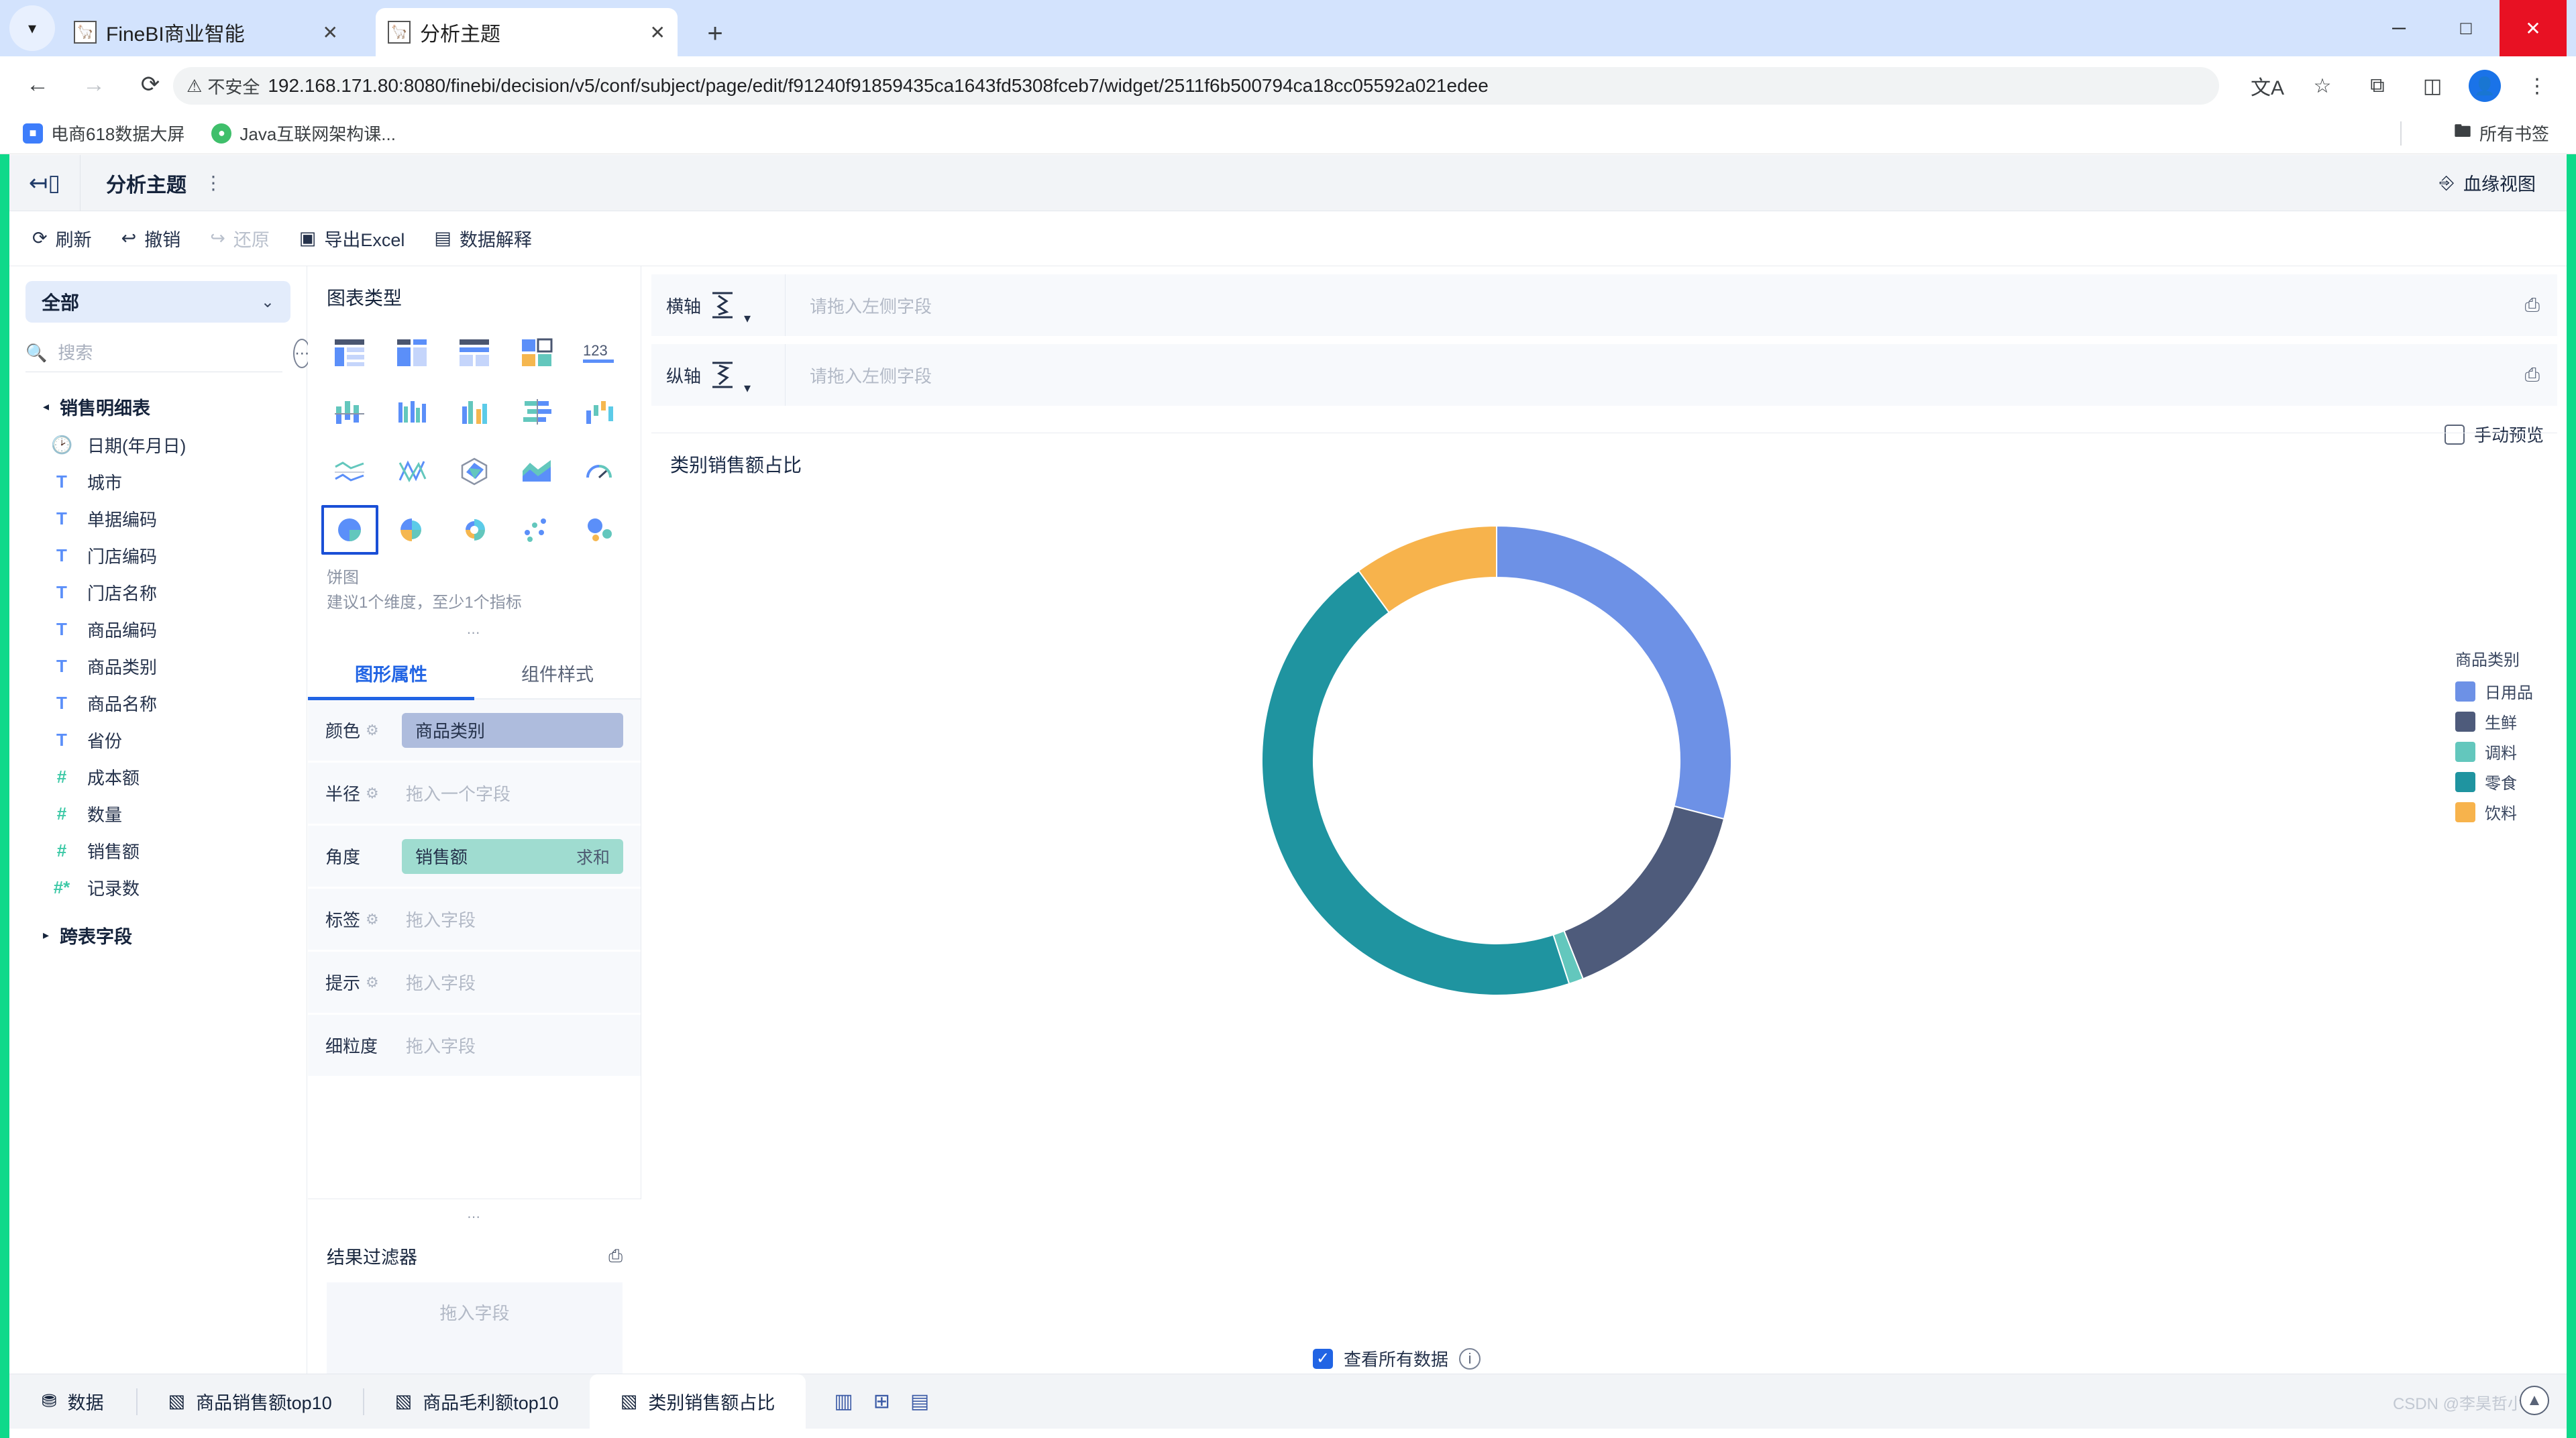 The height and width of the screenshot is (1438, 2576). I want to click on back-icon: ←, so click(37, 84).